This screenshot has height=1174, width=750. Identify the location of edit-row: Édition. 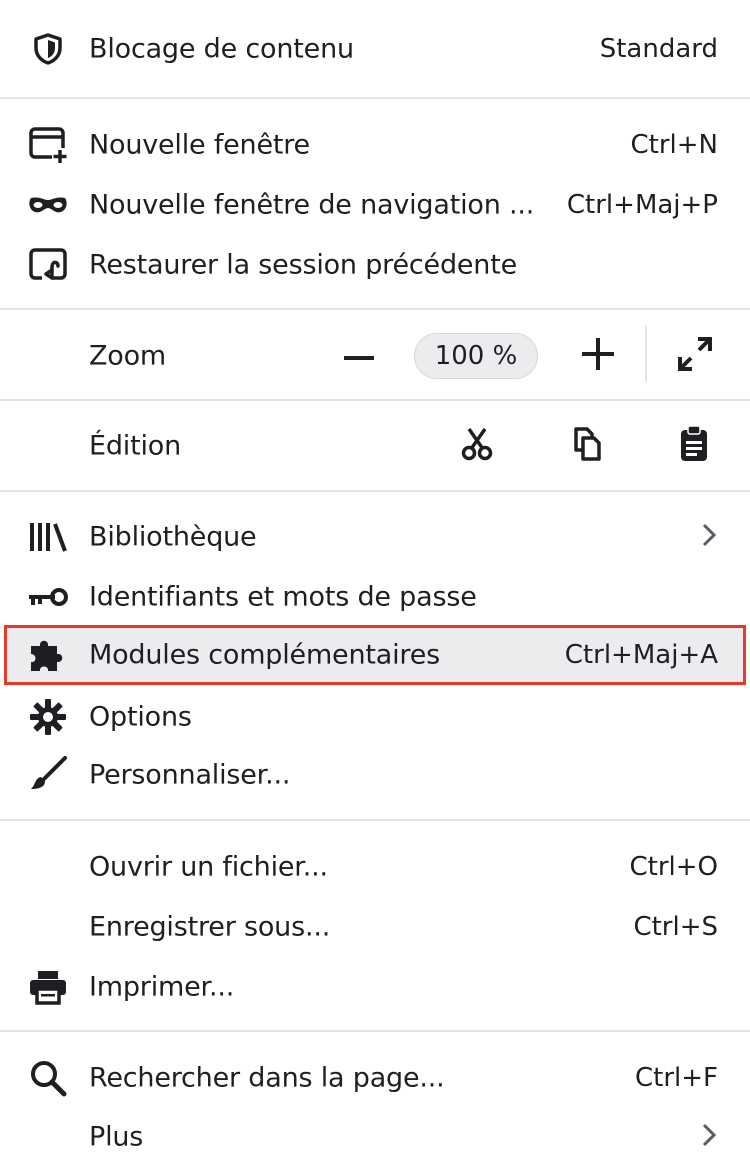
(375, 446).